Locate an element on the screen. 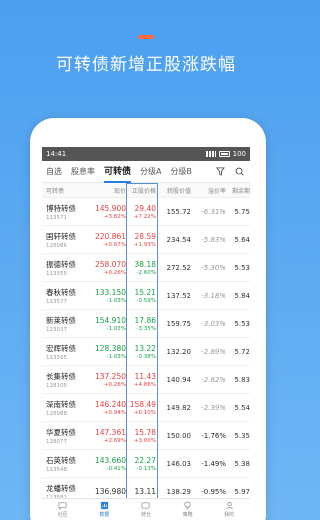 Image resolution: width=320 pixels, height=520 pixels. remaining-term: 5.83 is located at coordinates (242, 379).